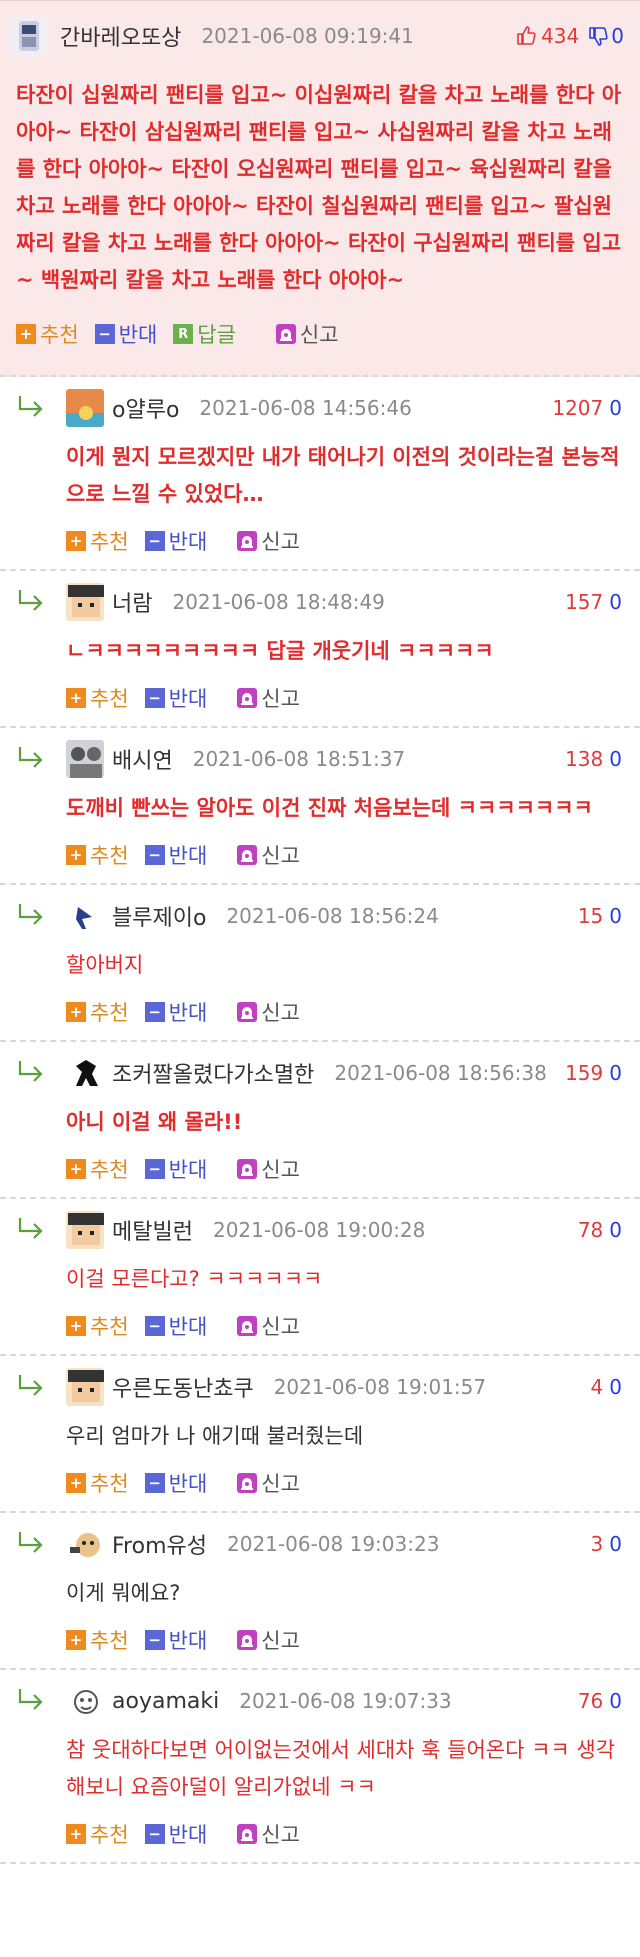 This screenshot has width=640, height=1957. What do you see at coordinates (380, 1387) in the screenshot?
I see `comment-date: 2021-06-08 19:01:57` at bounding box center [380, 1387].